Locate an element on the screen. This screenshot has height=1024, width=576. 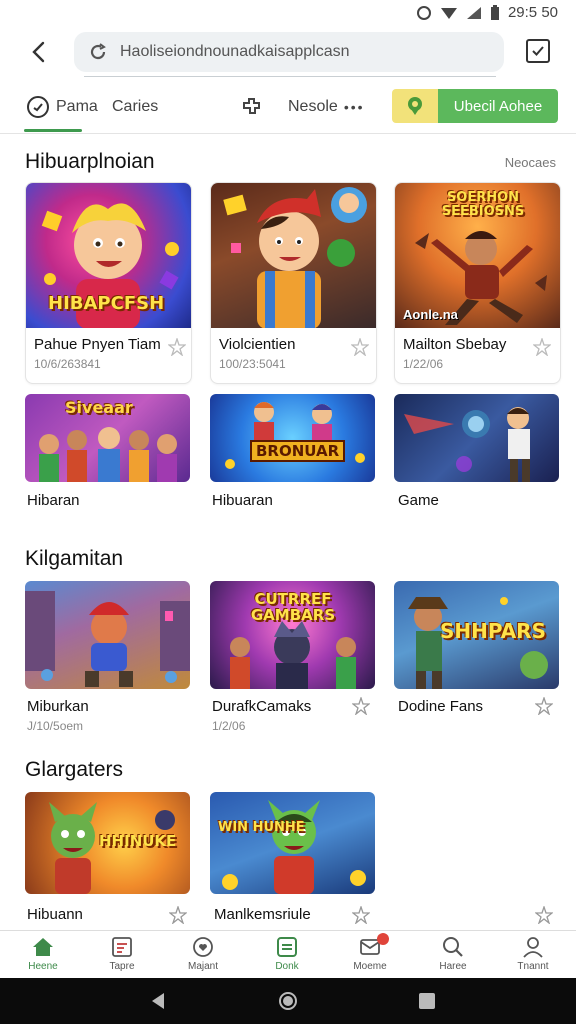
game-art-title: BRONUAR is located at coordinates (298, 451).